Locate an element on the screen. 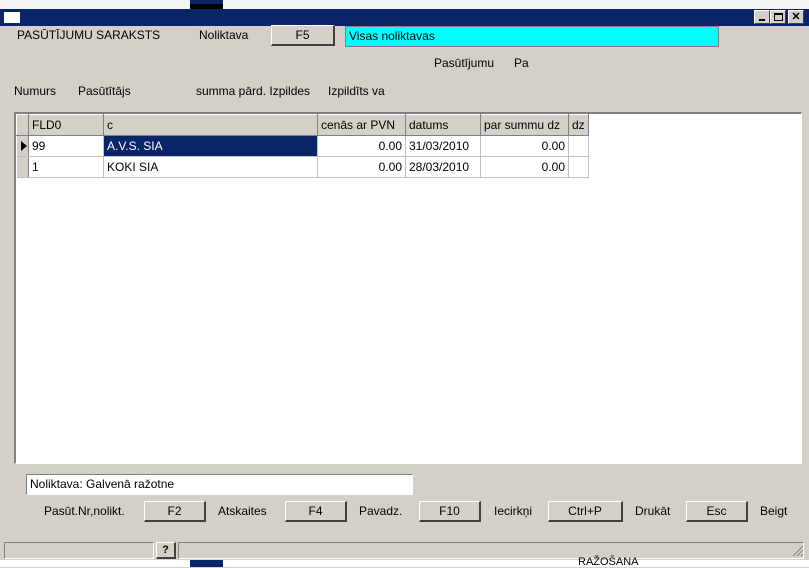  close-button: ✕ is located at coordinates (796, 17).